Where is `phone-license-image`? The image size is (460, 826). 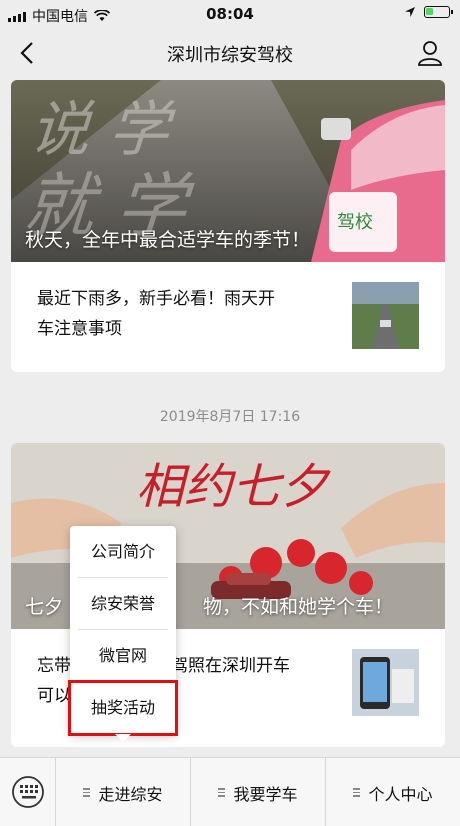
phone-license-image is located at coordinates (385, 682).